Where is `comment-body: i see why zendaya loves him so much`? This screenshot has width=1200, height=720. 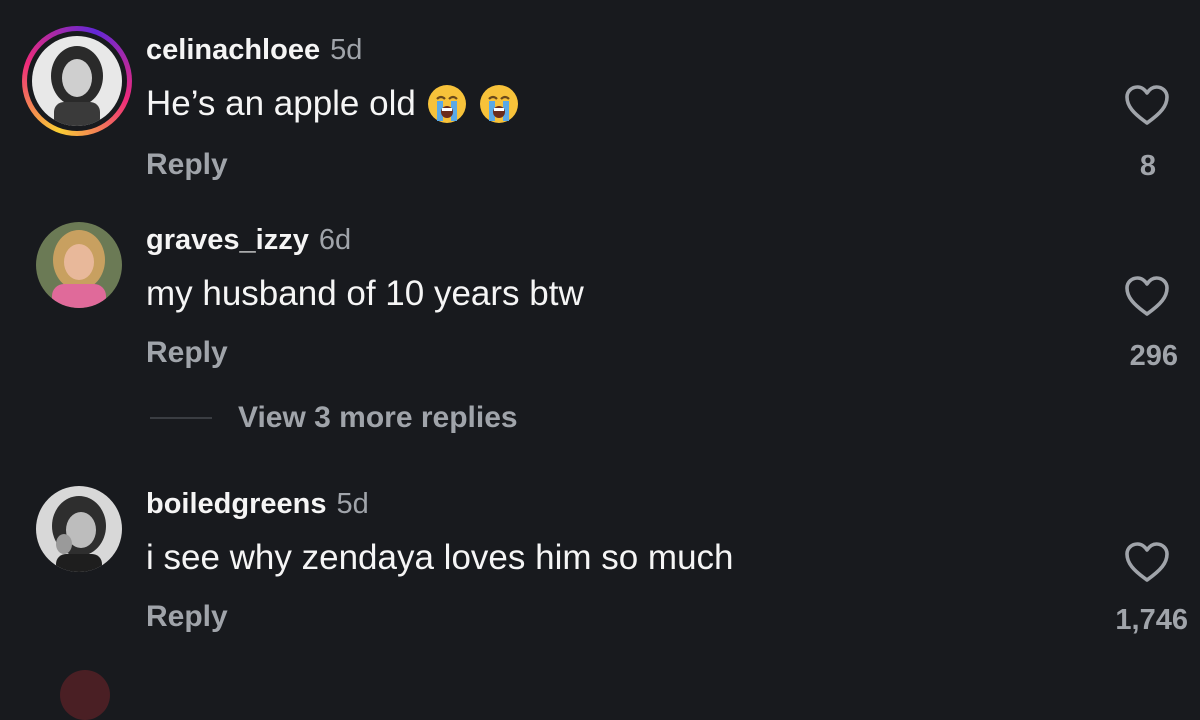
comment-body: i see why zendaya loves him so much is located at coordinates (440, 557).